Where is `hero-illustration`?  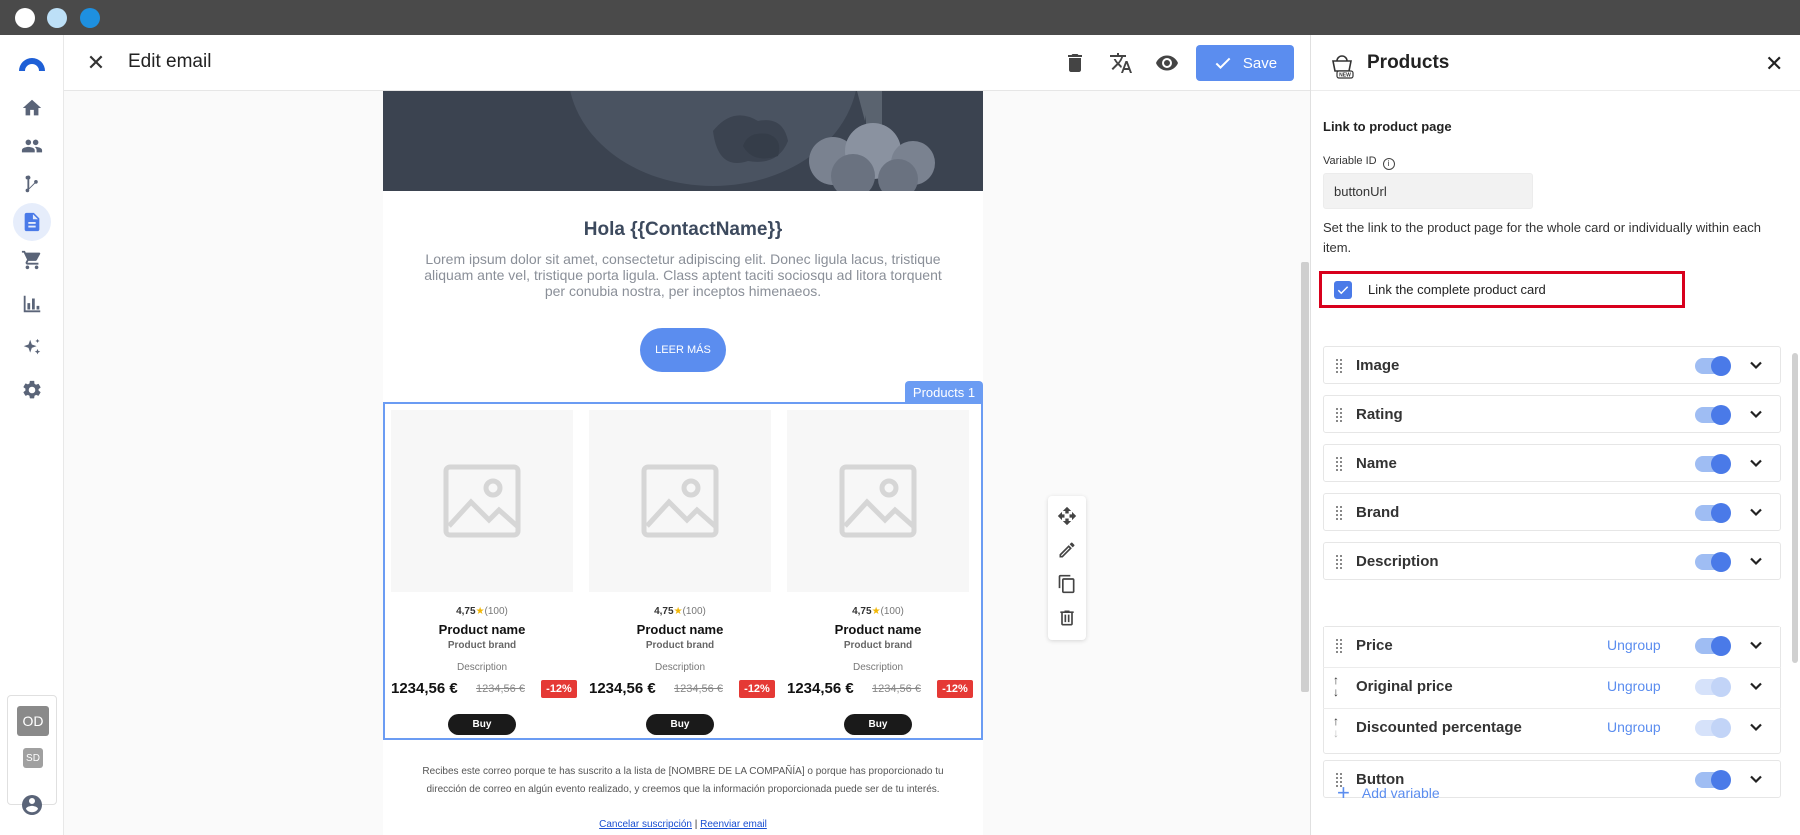 hero-illustration is located at coordinates (683, 141).